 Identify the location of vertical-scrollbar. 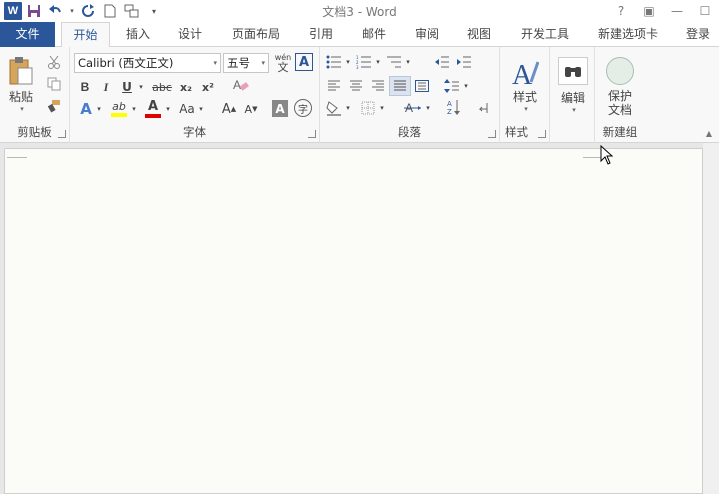
(711, 318).